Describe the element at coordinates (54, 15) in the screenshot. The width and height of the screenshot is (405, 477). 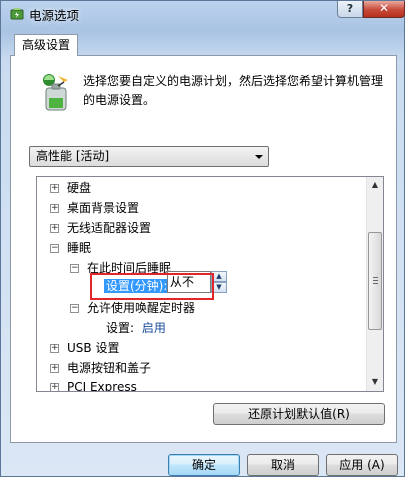
I see `window-title: 电源选项` at that location.